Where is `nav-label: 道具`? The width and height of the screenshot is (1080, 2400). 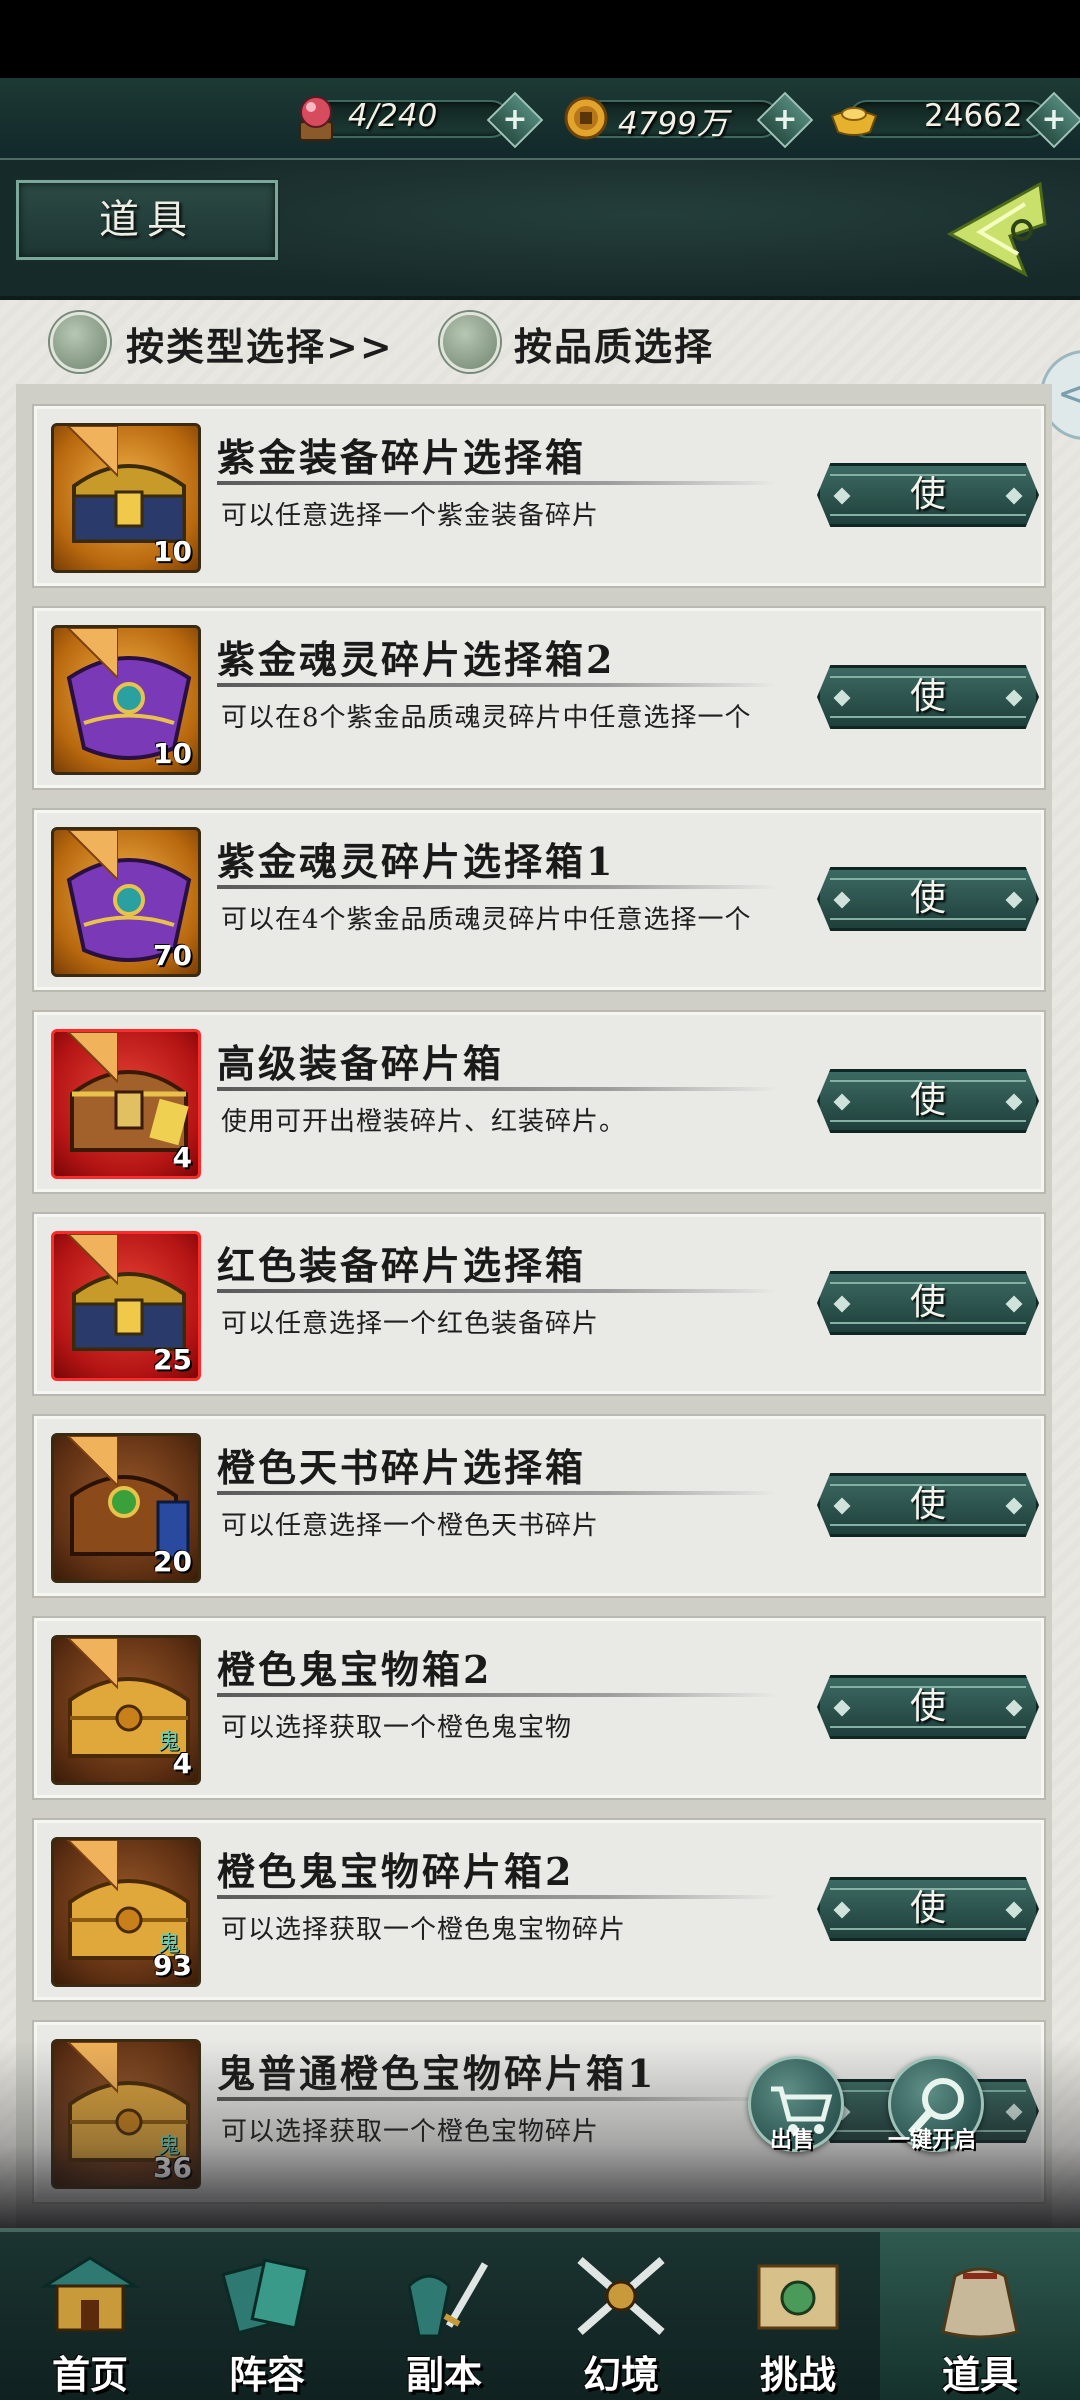
nav-label: 道具 is located at coordinates (979, 2374).